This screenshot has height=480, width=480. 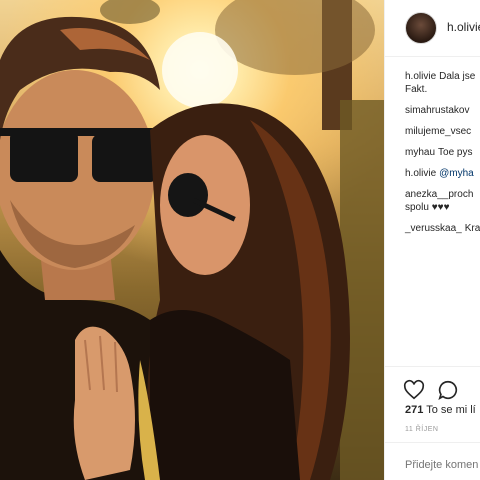 What do you see at coordinates (456, 173) in the screenshot?
I see `comment-mention: @myha` at bounding box center [456, 173].